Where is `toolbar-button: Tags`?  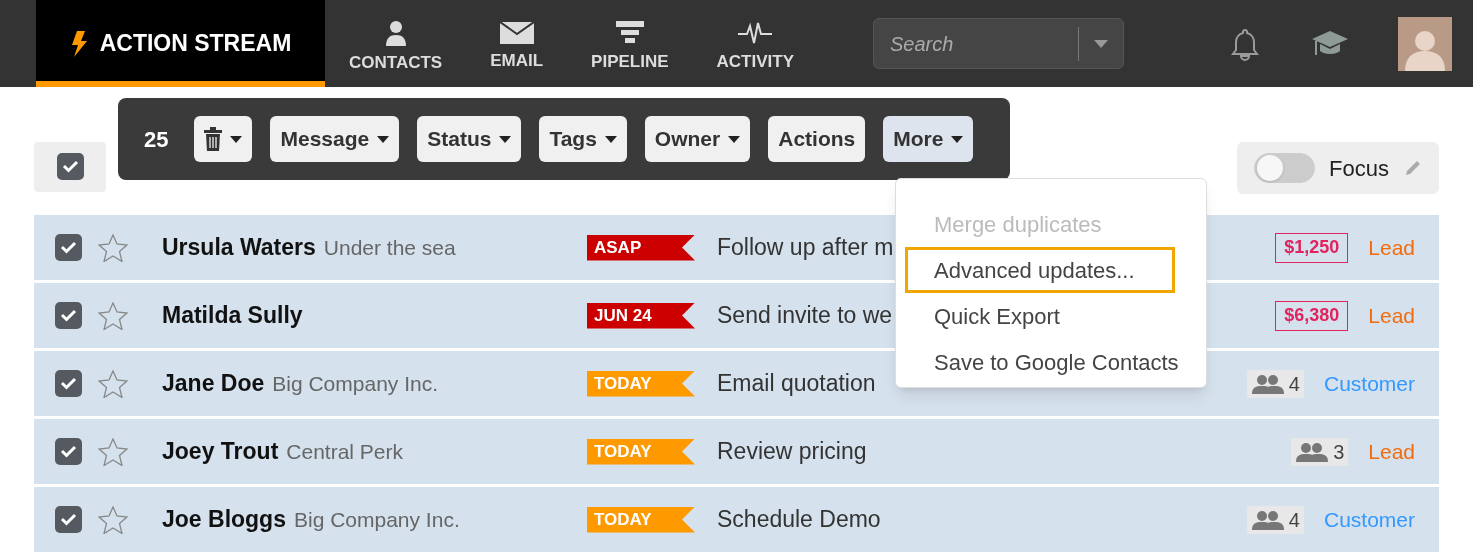 toolbar-button: Tags is located at coordinates (583, 139).